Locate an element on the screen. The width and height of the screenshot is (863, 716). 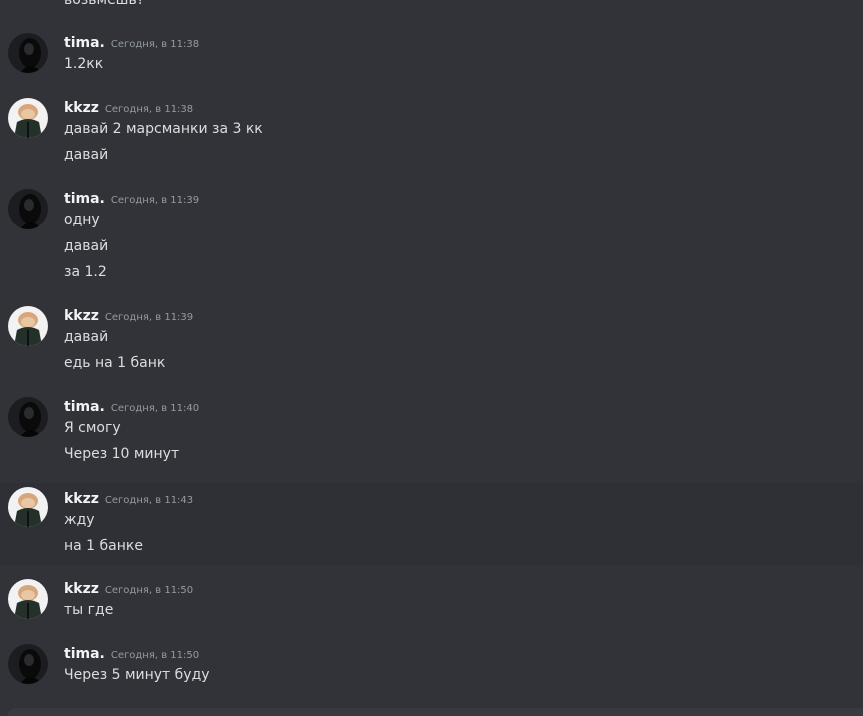
message-text: едь на 1 банк is located at coordinates (115, 363).